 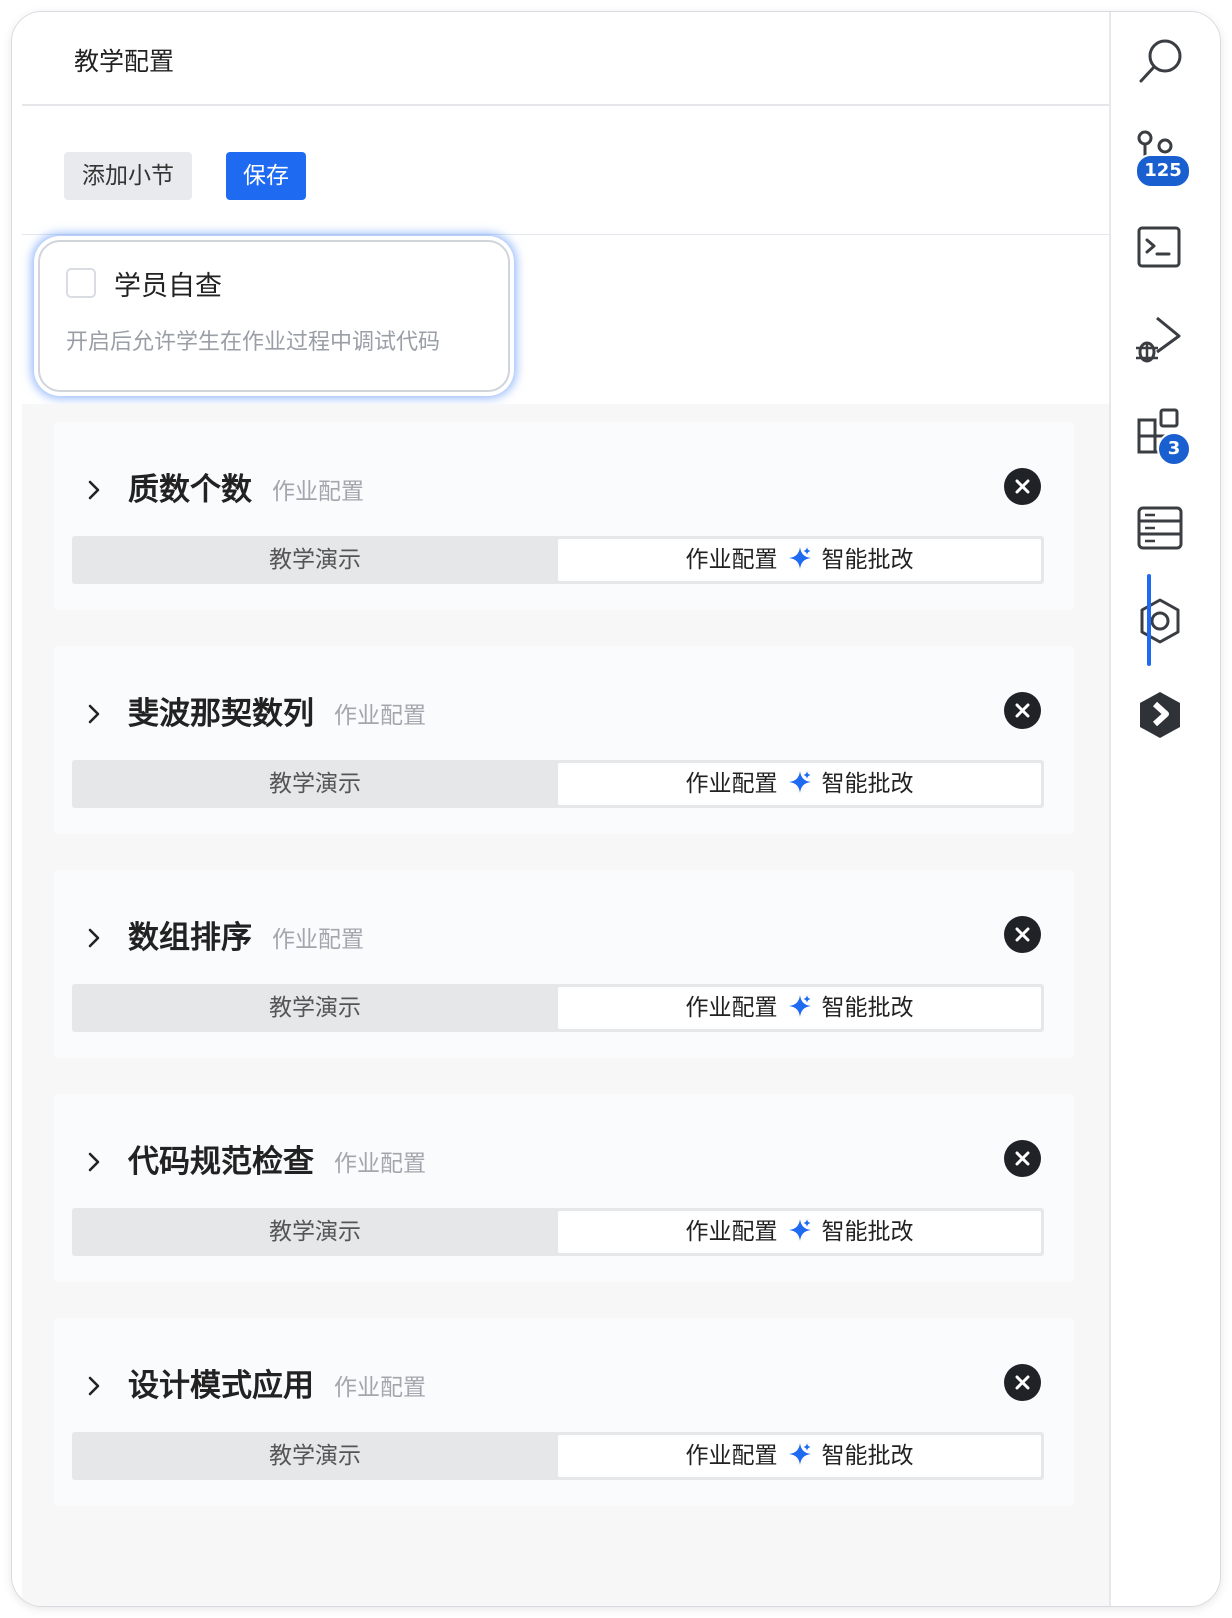 What do you see at coordinates (1161, 622) in the screenshot?
I see `settings-hexagon-icon` at bounding box center [1161, 622].